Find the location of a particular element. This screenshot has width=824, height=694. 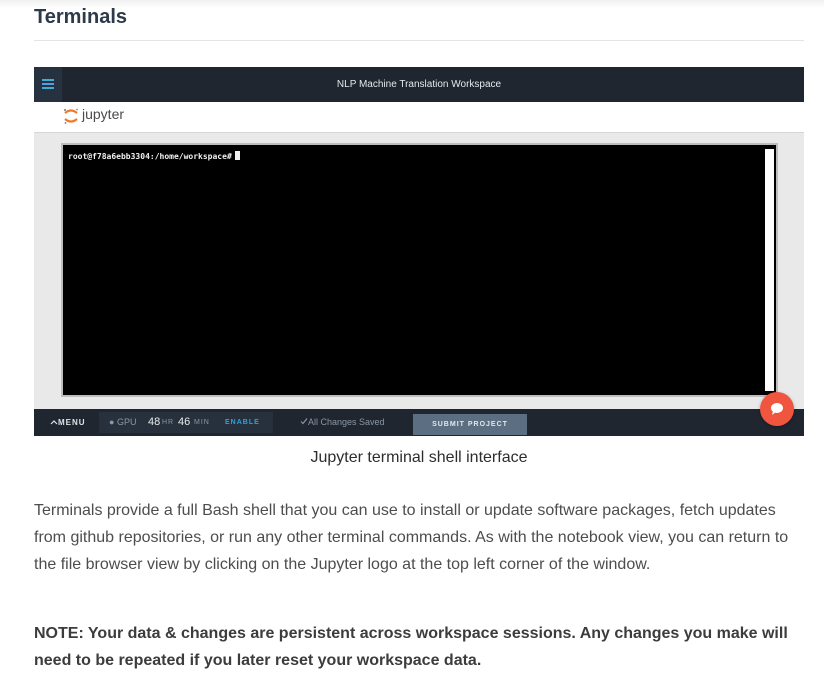

terminal-scrollbar is located at coordinates (769, 270).